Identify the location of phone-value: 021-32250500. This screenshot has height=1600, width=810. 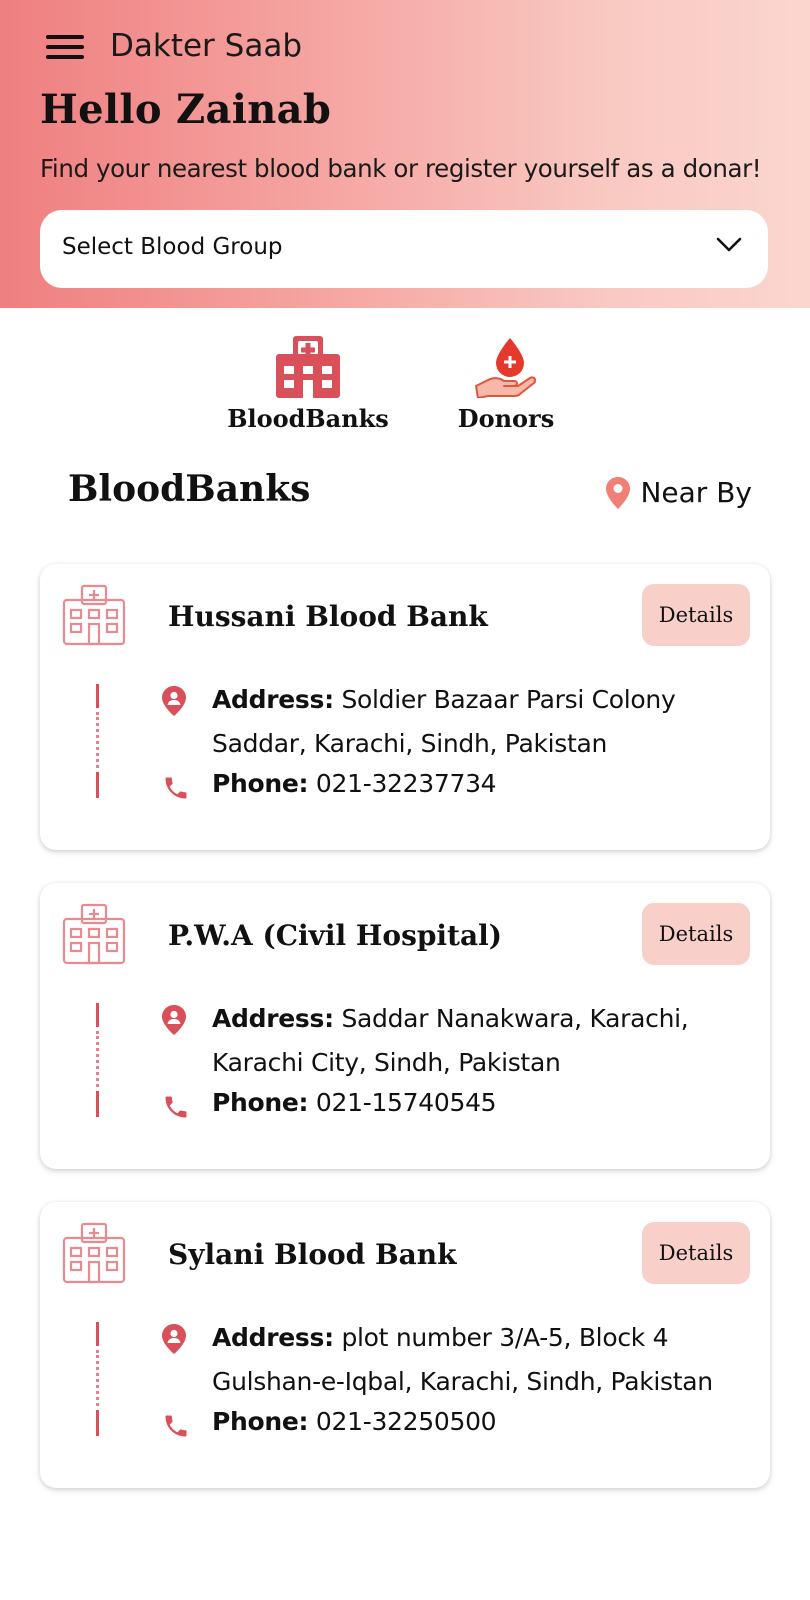
(406, 1421).